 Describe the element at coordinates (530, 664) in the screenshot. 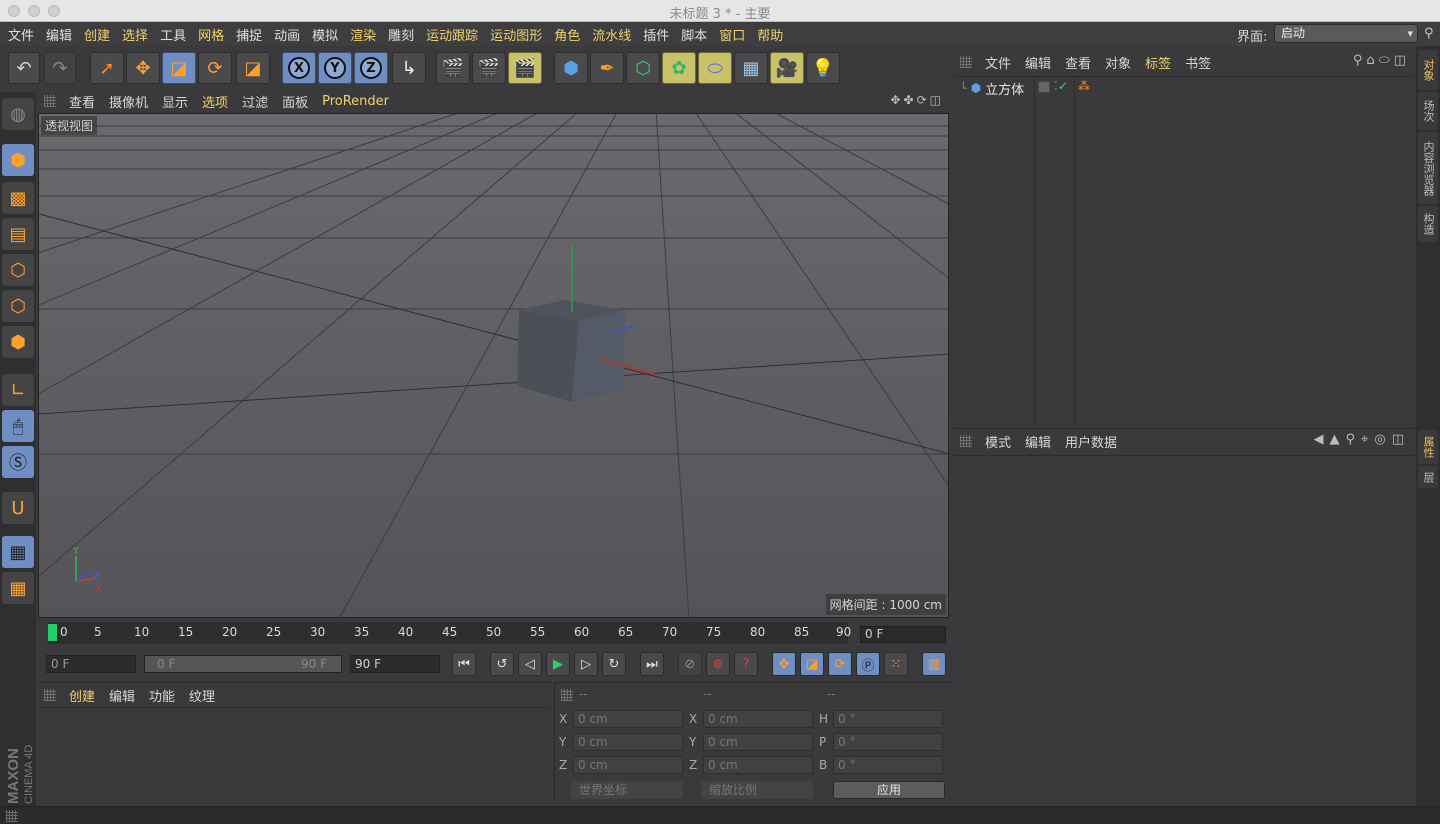

I see `prev-frame-button: ◁` at that location.